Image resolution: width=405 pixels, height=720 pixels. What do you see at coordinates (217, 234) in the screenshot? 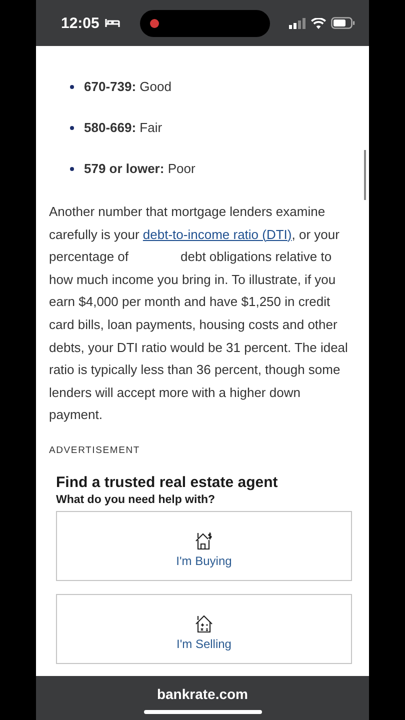
I see `dti-link: debt-to-income ratio (DTI)` at bounding box center [217, 234].